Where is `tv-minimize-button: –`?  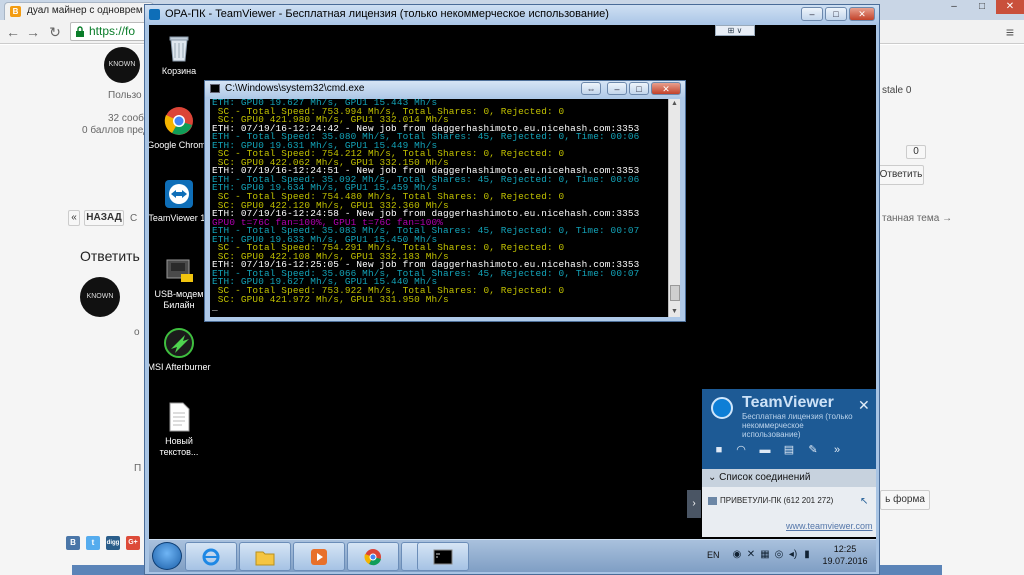
tv-minimize-button: – is located at coordinates (812, 14).